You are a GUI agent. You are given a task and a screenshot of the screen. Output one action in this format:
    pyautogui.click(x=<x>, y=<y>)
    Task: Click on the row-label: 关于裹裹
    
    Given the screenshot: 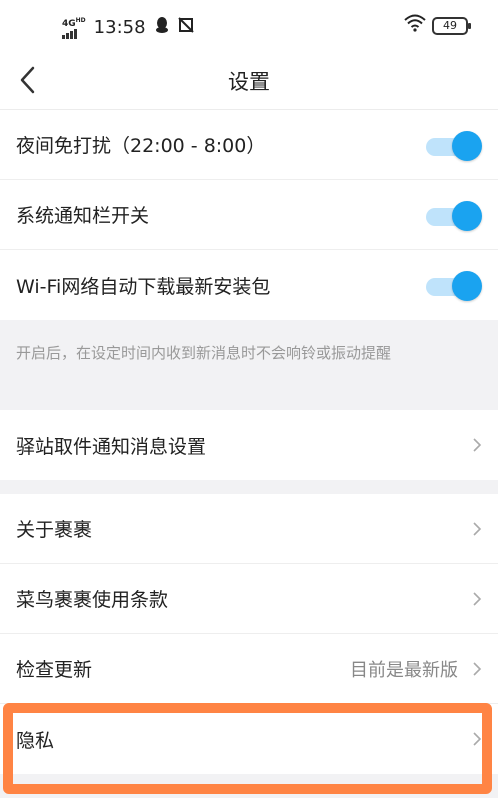 What is the action you would take?
    pyautogui.click(x=54, y=530)
    